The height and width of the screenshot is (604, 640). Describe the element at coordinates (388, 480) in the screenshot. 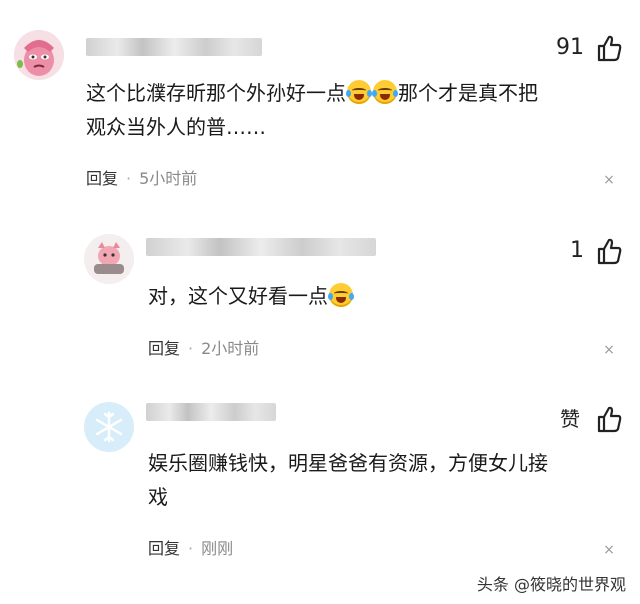

I see `comment-text: 娱乐圈赚钱快，明星爸爸有资源，方便女儿接 戏` at that location.